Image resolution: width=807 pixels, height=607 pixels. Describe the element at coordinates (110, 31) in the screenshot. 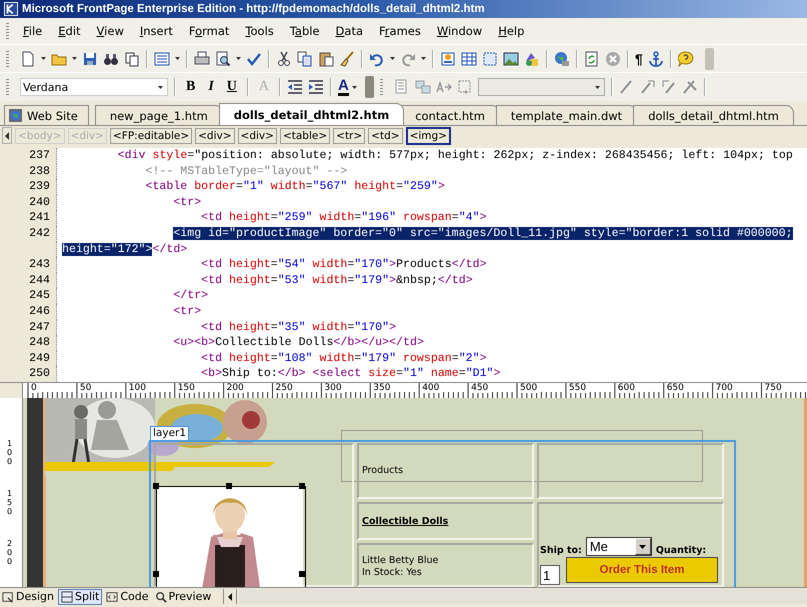

I see `menu-item: View` at that location.